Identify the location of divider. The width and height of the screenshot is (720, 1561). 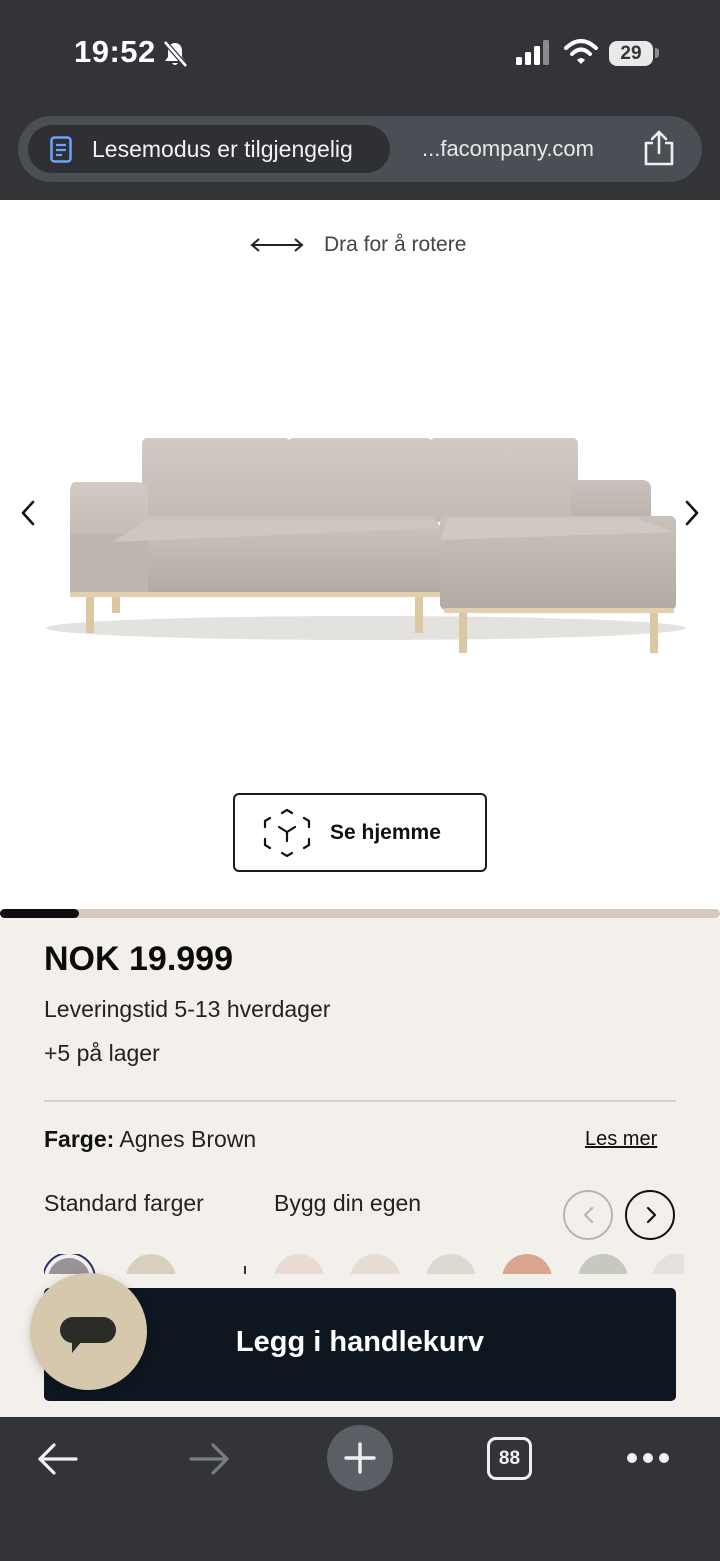
(360, 1101).